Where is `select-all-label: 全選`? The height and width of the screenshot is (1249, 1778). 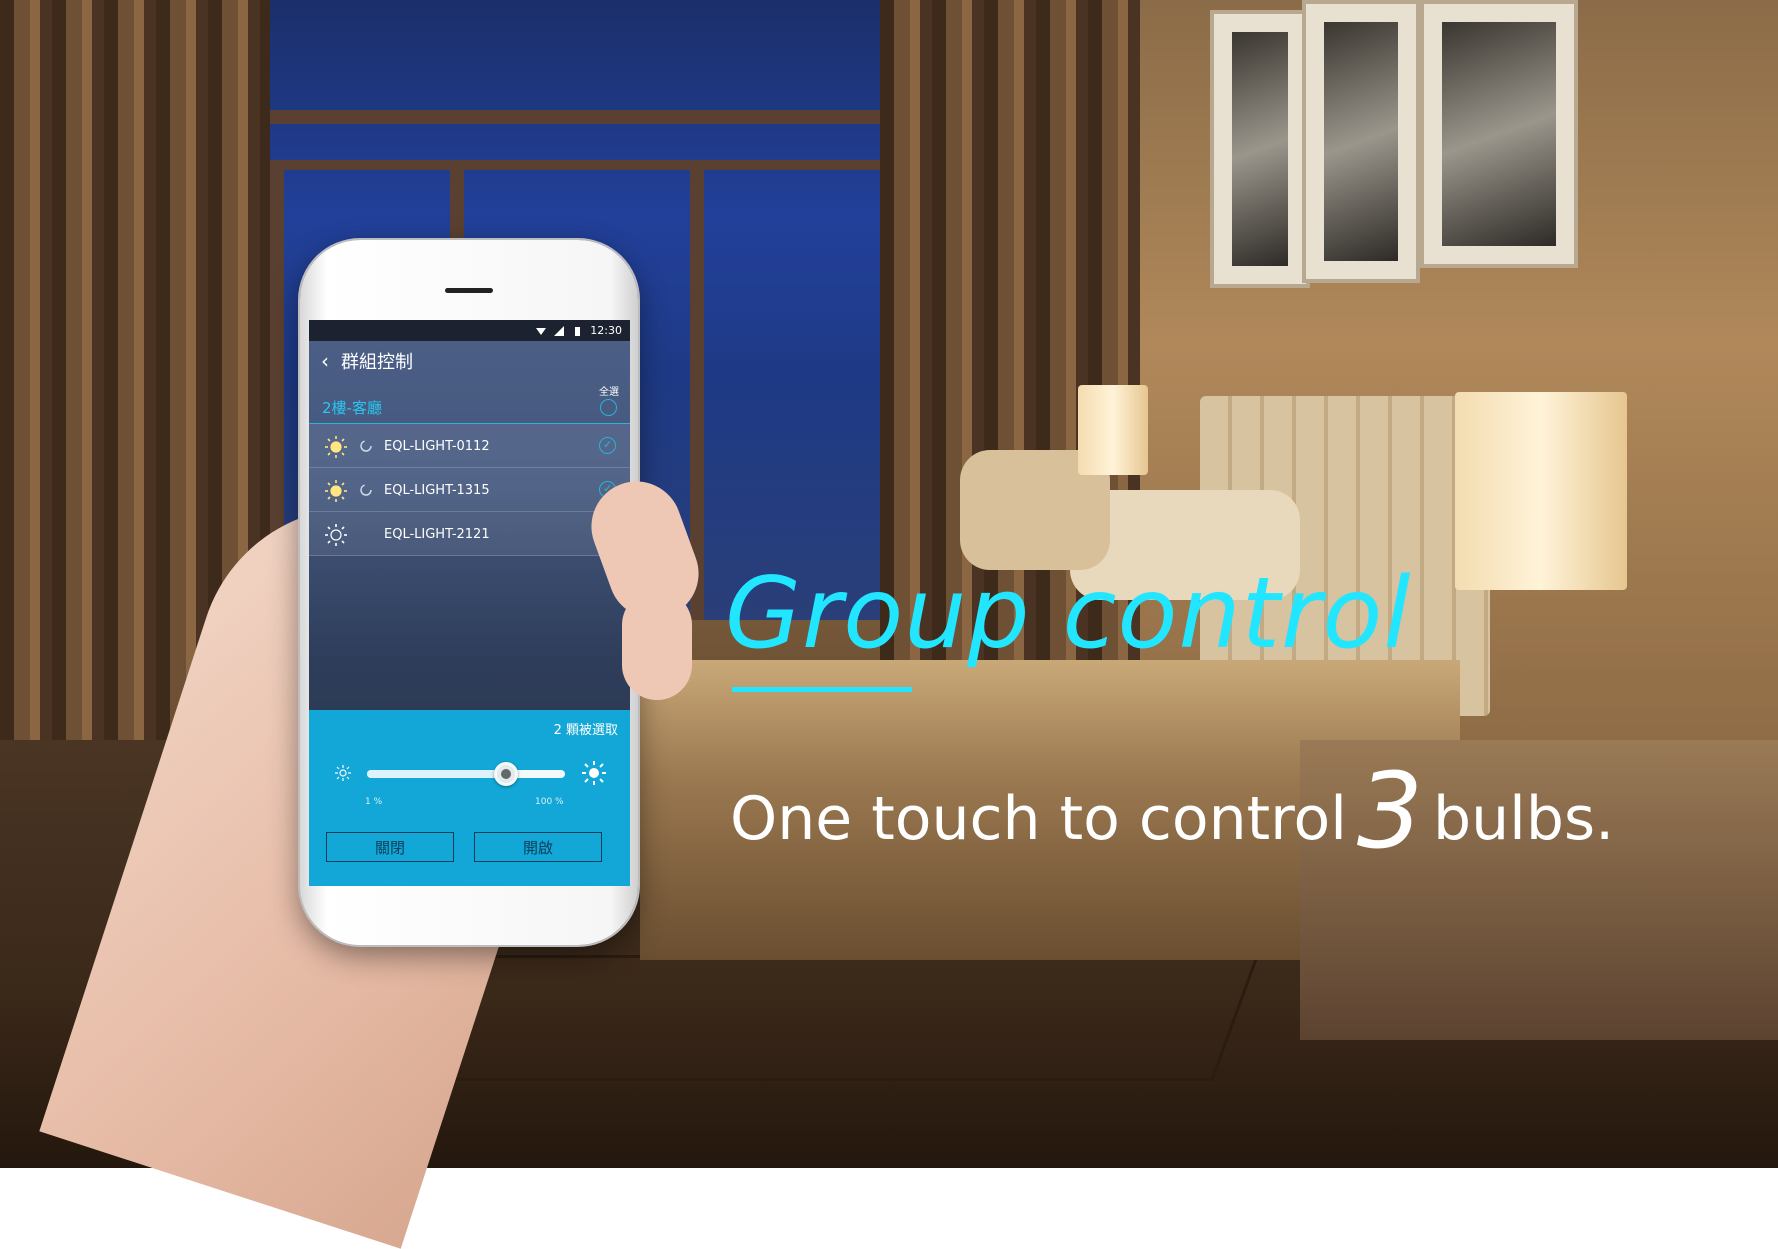
select-all-label: 全選 is located at coordinates (609, 392).